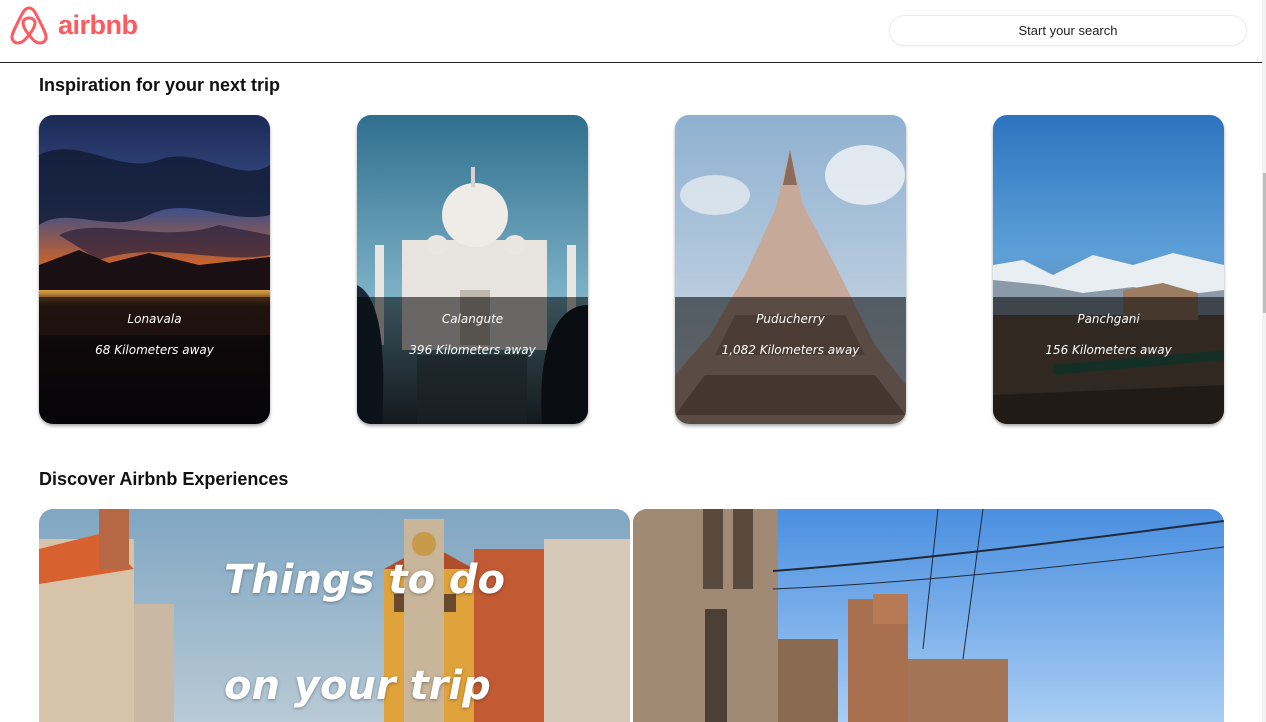  Describe the element at coordinates (154, 350) in the screenshot. I see `card-distance: 68 Kilometers away` at that location.